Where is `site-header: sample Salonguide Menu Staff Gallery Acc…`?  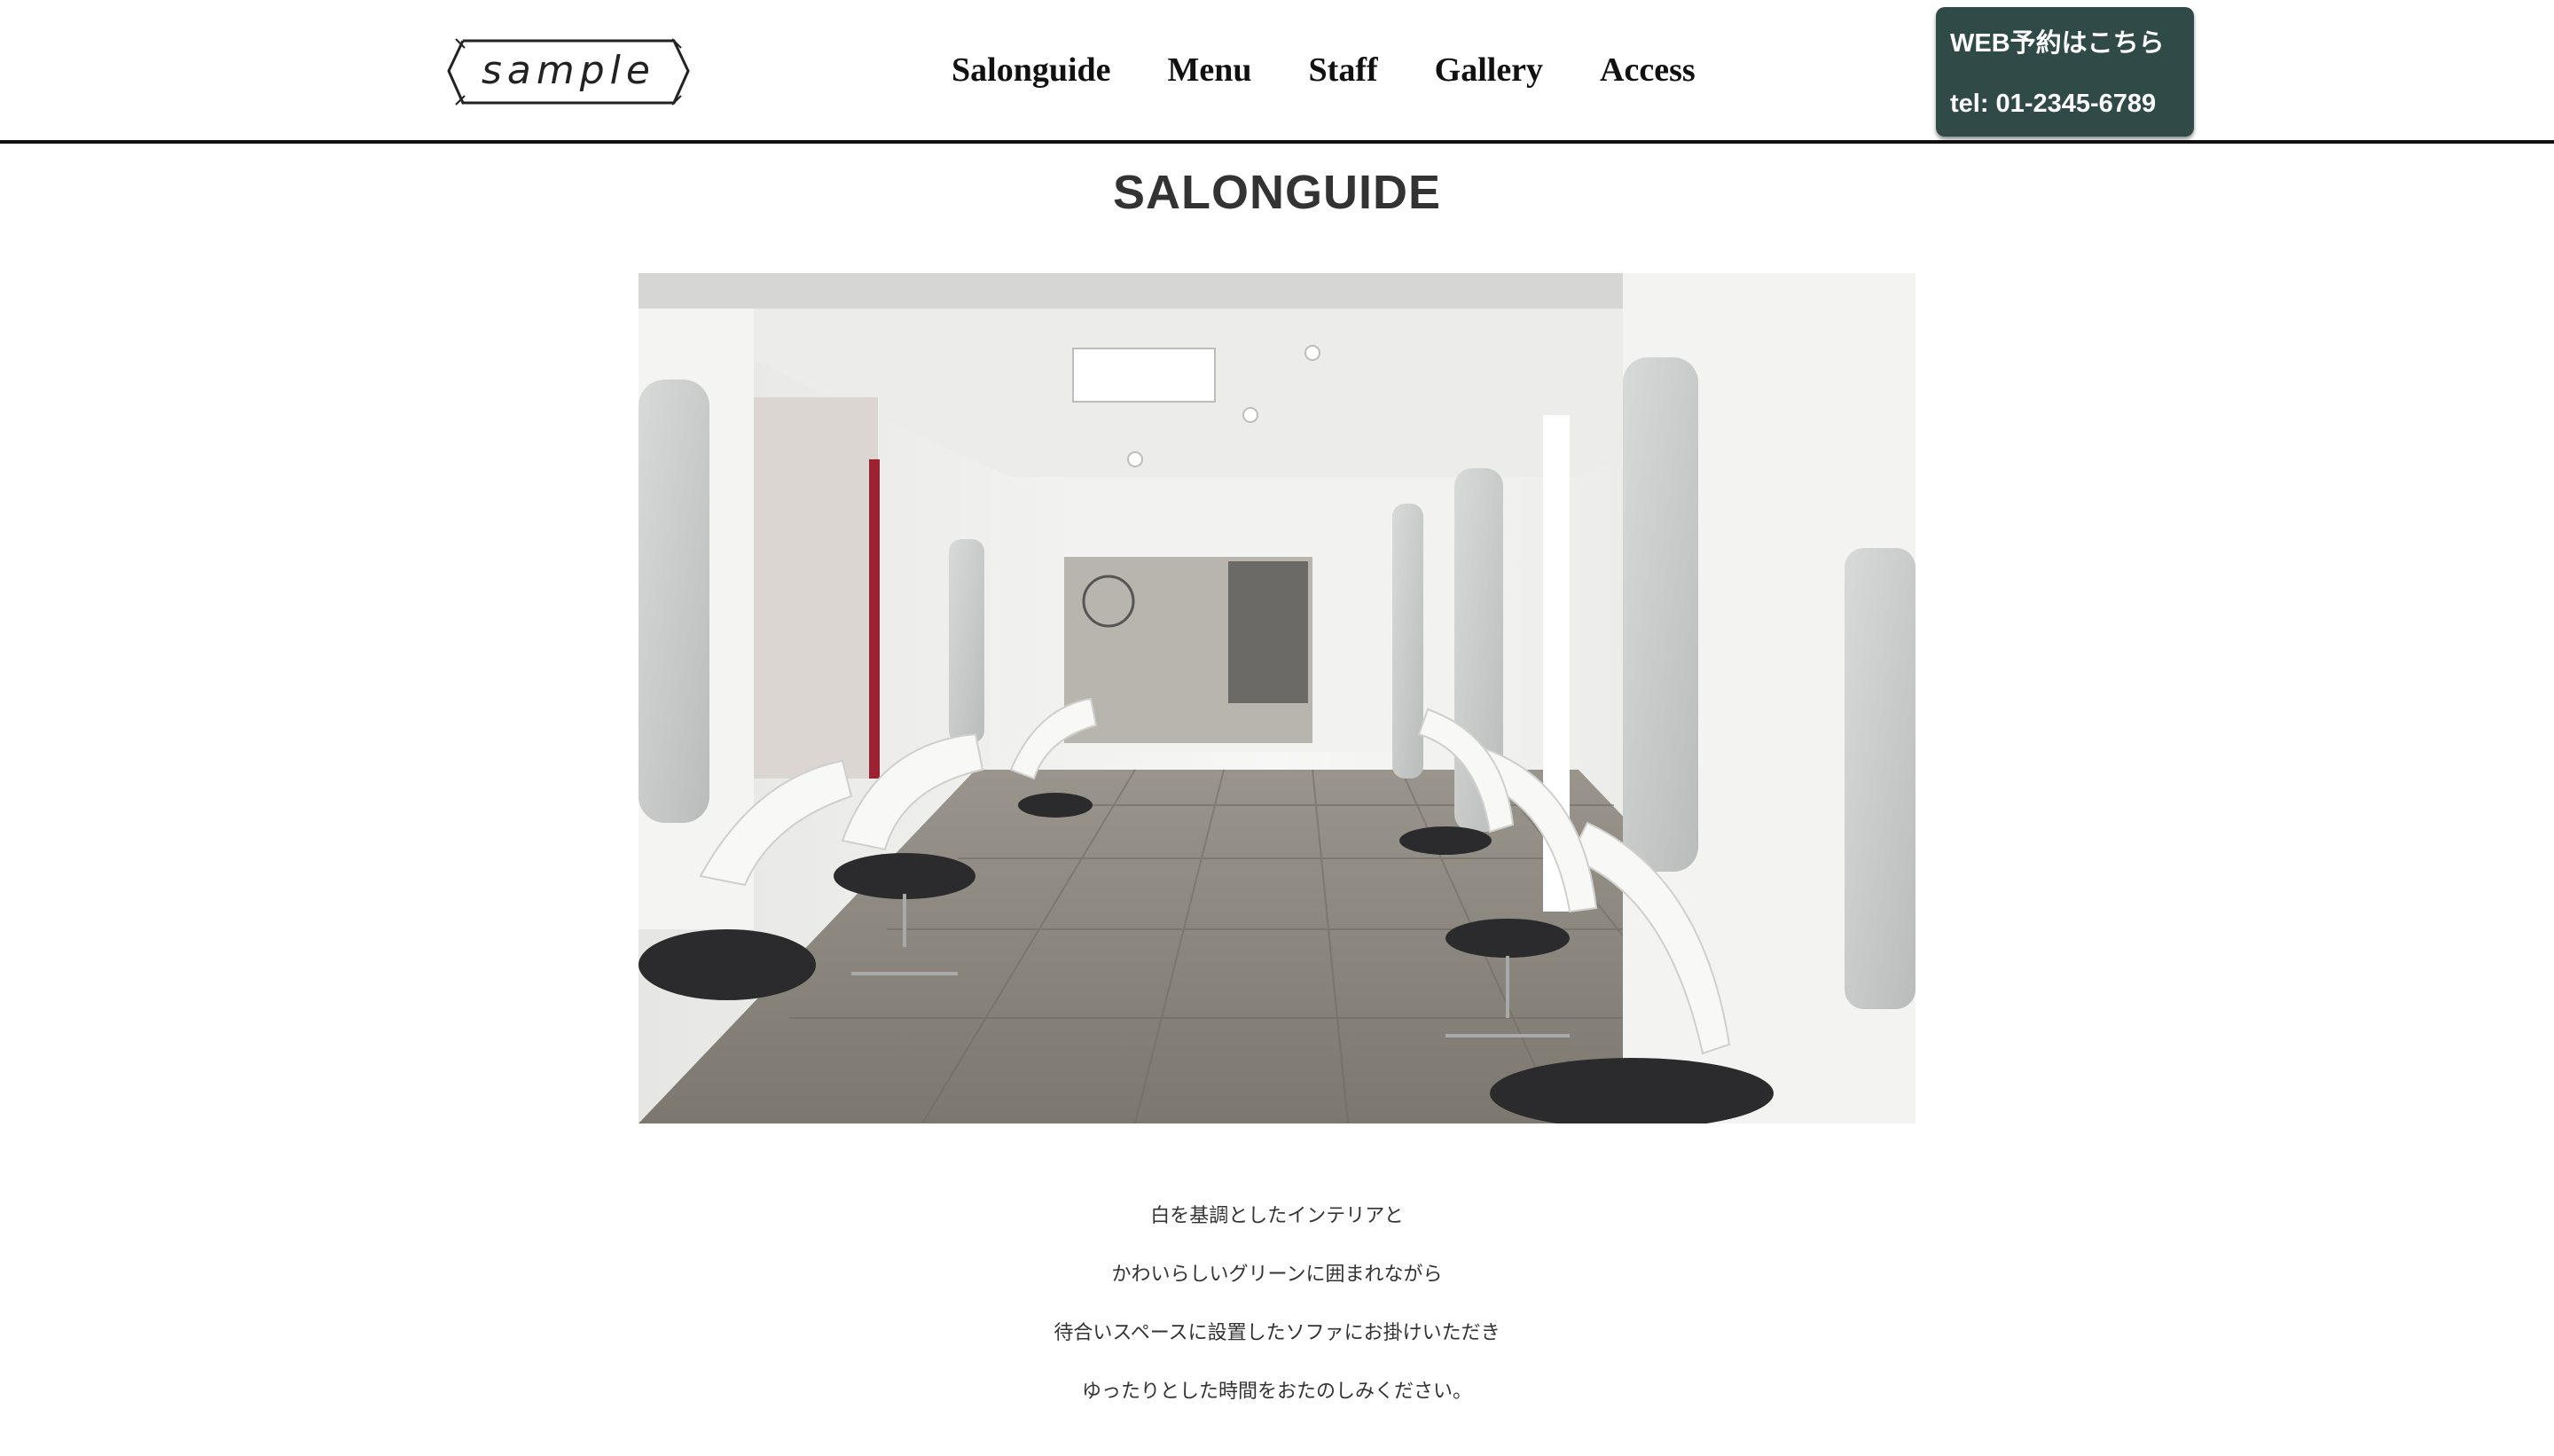 site-header: sample Salonguide Menu Staff Gallery Acc… is located at coordinates (1277, 72).